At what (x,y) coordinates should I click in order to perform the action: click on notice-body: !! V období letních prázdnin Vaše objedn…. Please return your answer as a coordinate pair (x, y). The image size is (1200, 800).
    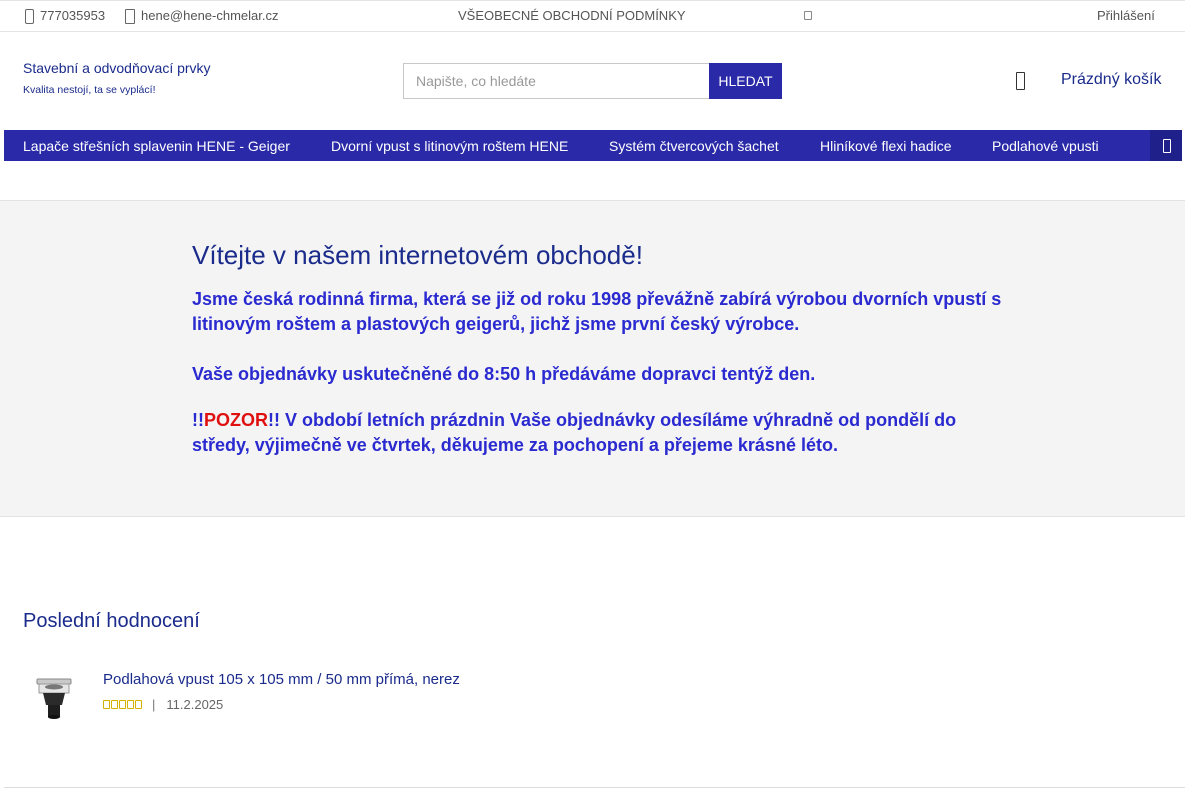
    Looking at the image, I should click on (574, 432).